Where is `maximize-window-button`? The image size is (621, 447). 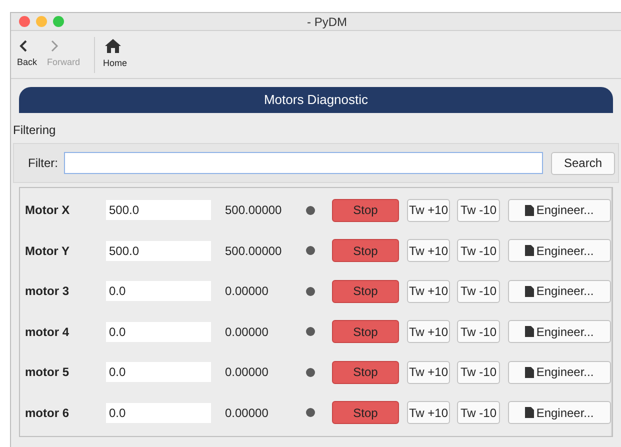
maximize-window-button is located at coordinates (58, 21).